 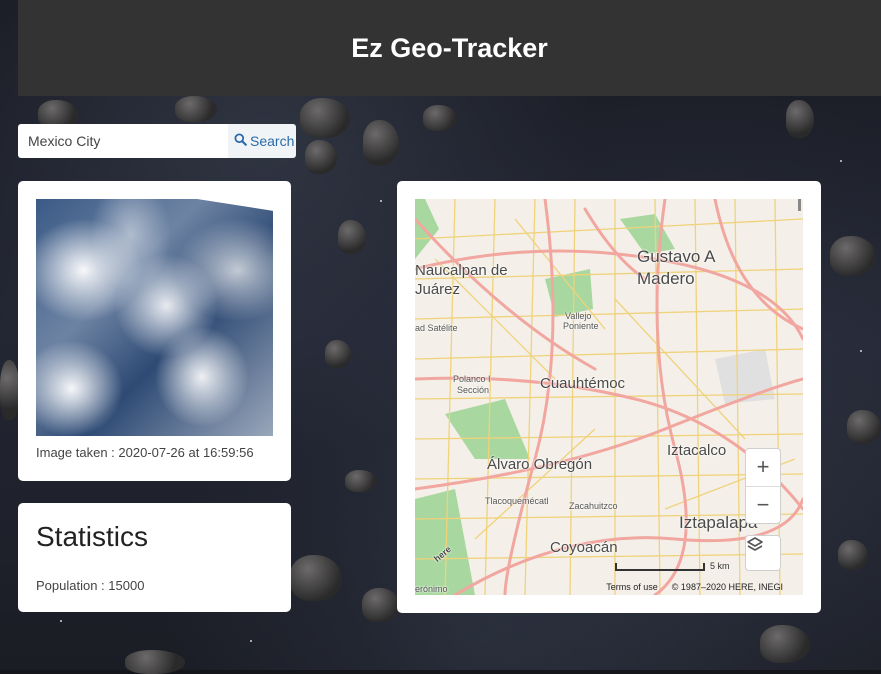 I want to click on map-footer: Terms of use © 1987–2020 HERE, INEGI, so click(x=609, y=587).